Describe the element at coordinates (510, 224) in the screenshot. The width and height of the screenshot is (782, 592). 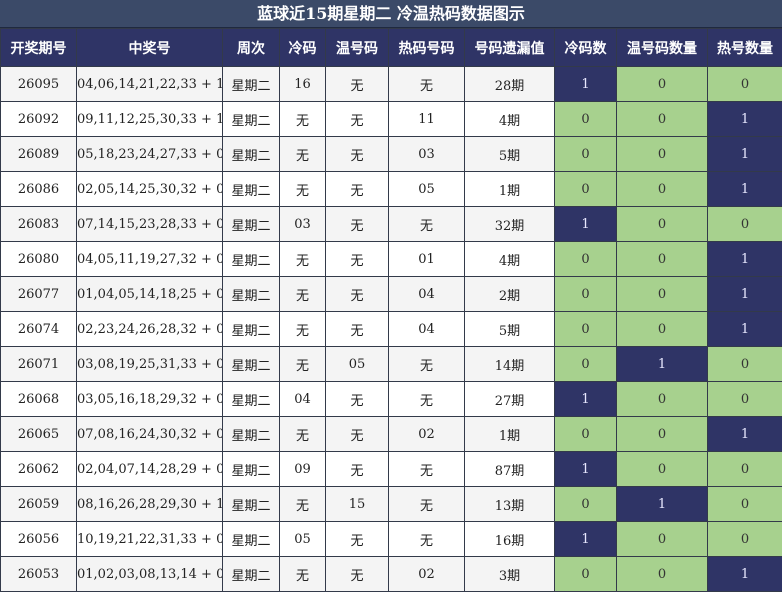
I see `miss-cell: 32期` at that location.